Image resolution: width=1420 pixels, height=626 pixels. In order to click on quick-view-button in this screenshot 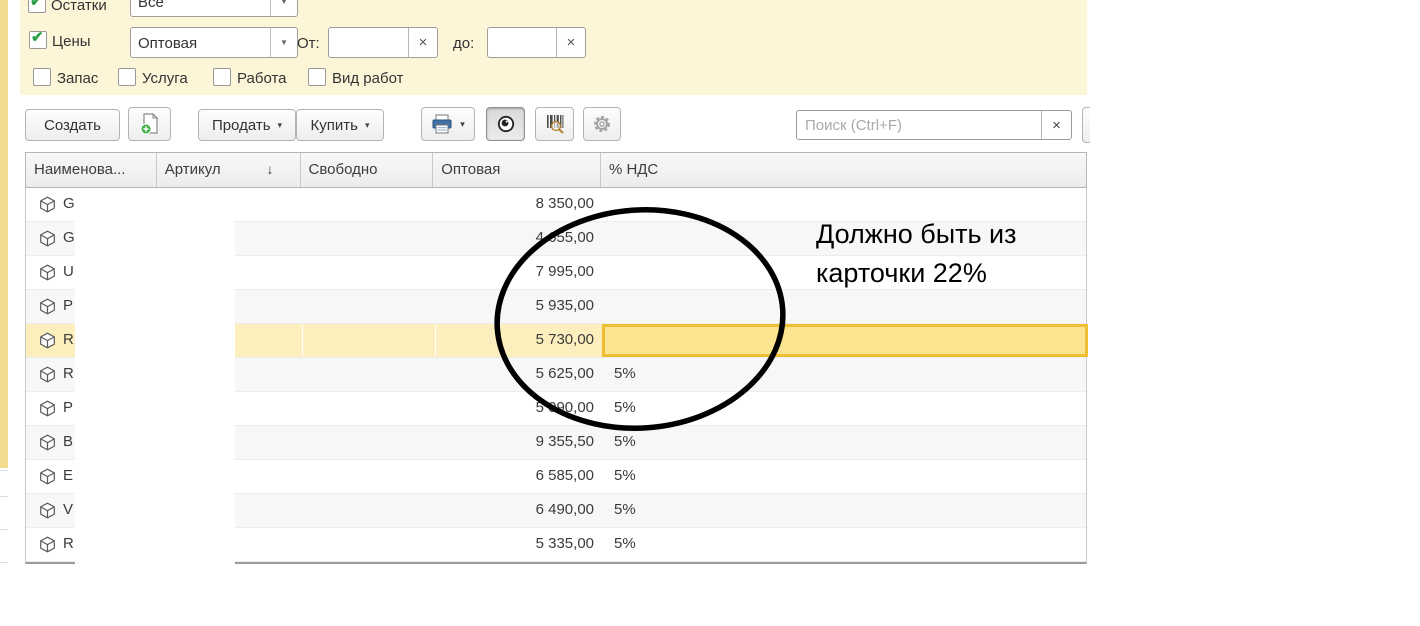, I will do `click(505, 124)`.